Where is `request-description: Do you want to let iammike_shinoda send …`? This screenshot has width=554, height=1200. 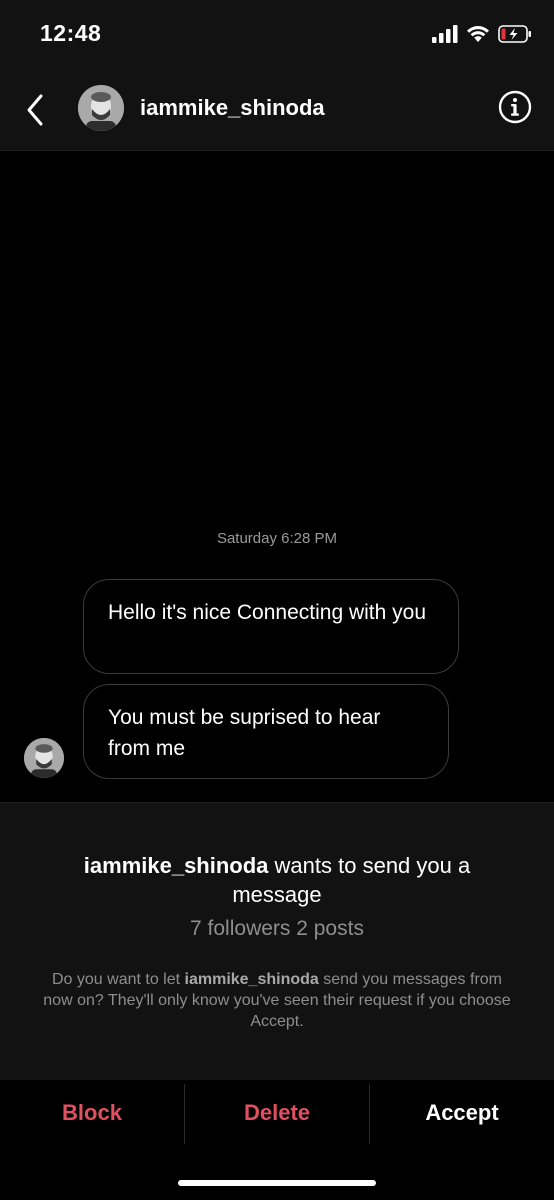 request-description: Do you want to let iammike_shinoda send … is located at coordinates (277, 1000).